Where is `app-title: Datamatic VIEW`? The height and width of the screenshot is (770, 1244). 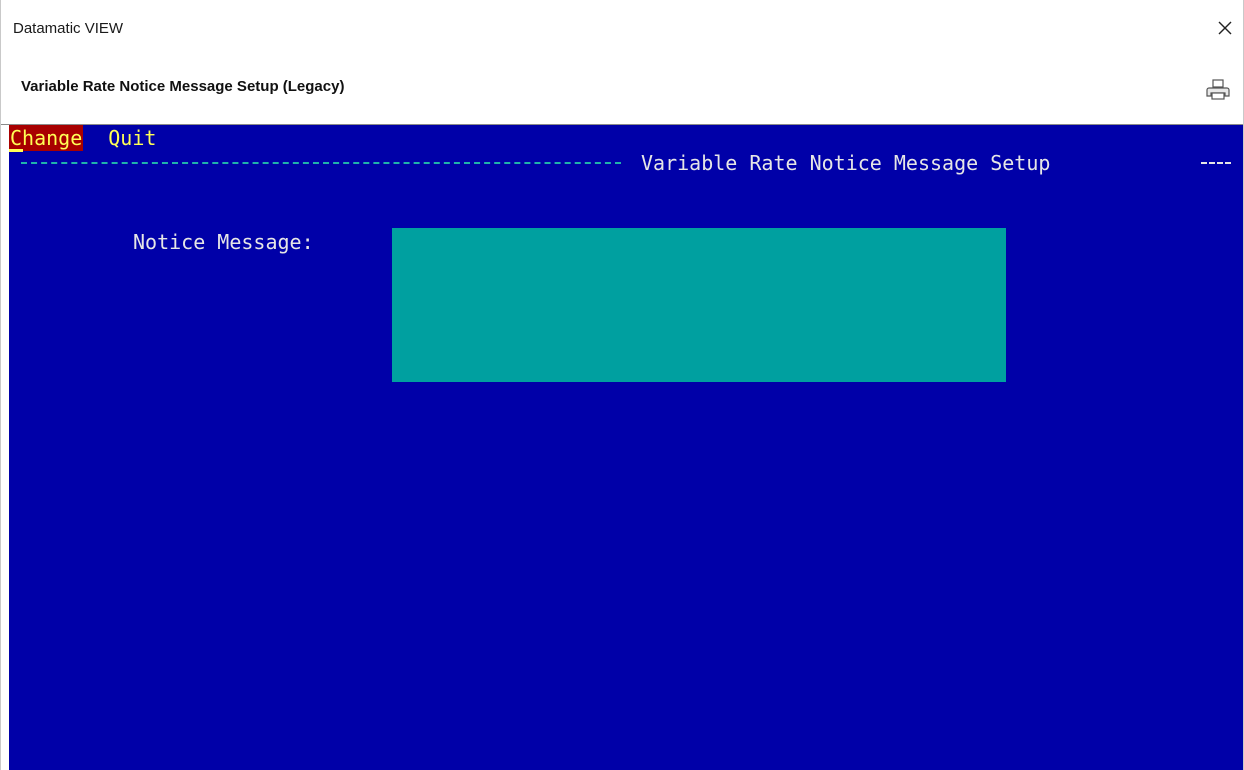
app-title: Datamatic VIEW is located at coordinates (68, 28).